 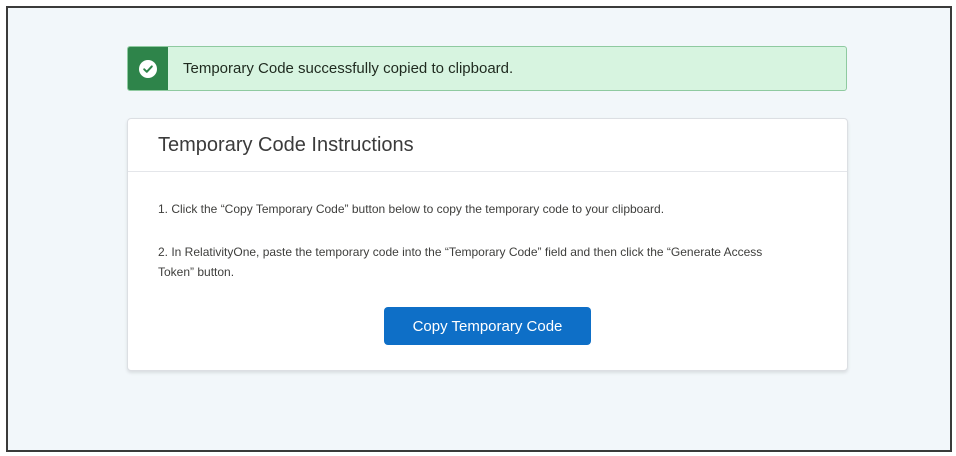 I want to click on copy-temporary-code-button: Copy Temporary Code, so click(x=487, y=326).